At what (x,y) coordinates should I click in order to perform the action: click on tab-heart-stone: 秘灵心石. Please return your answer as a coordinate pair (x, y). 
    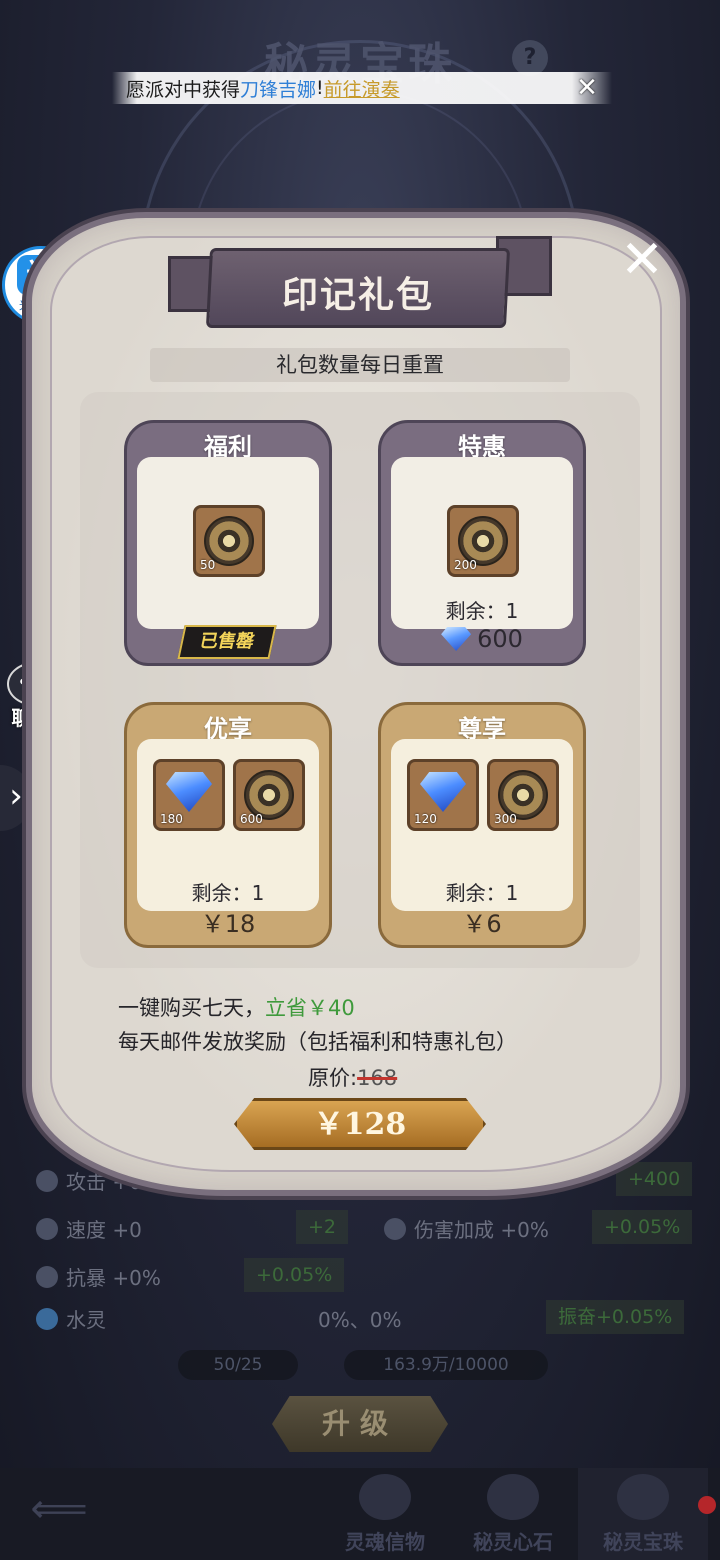
    Looking at the image, I should click on (513, 1514).